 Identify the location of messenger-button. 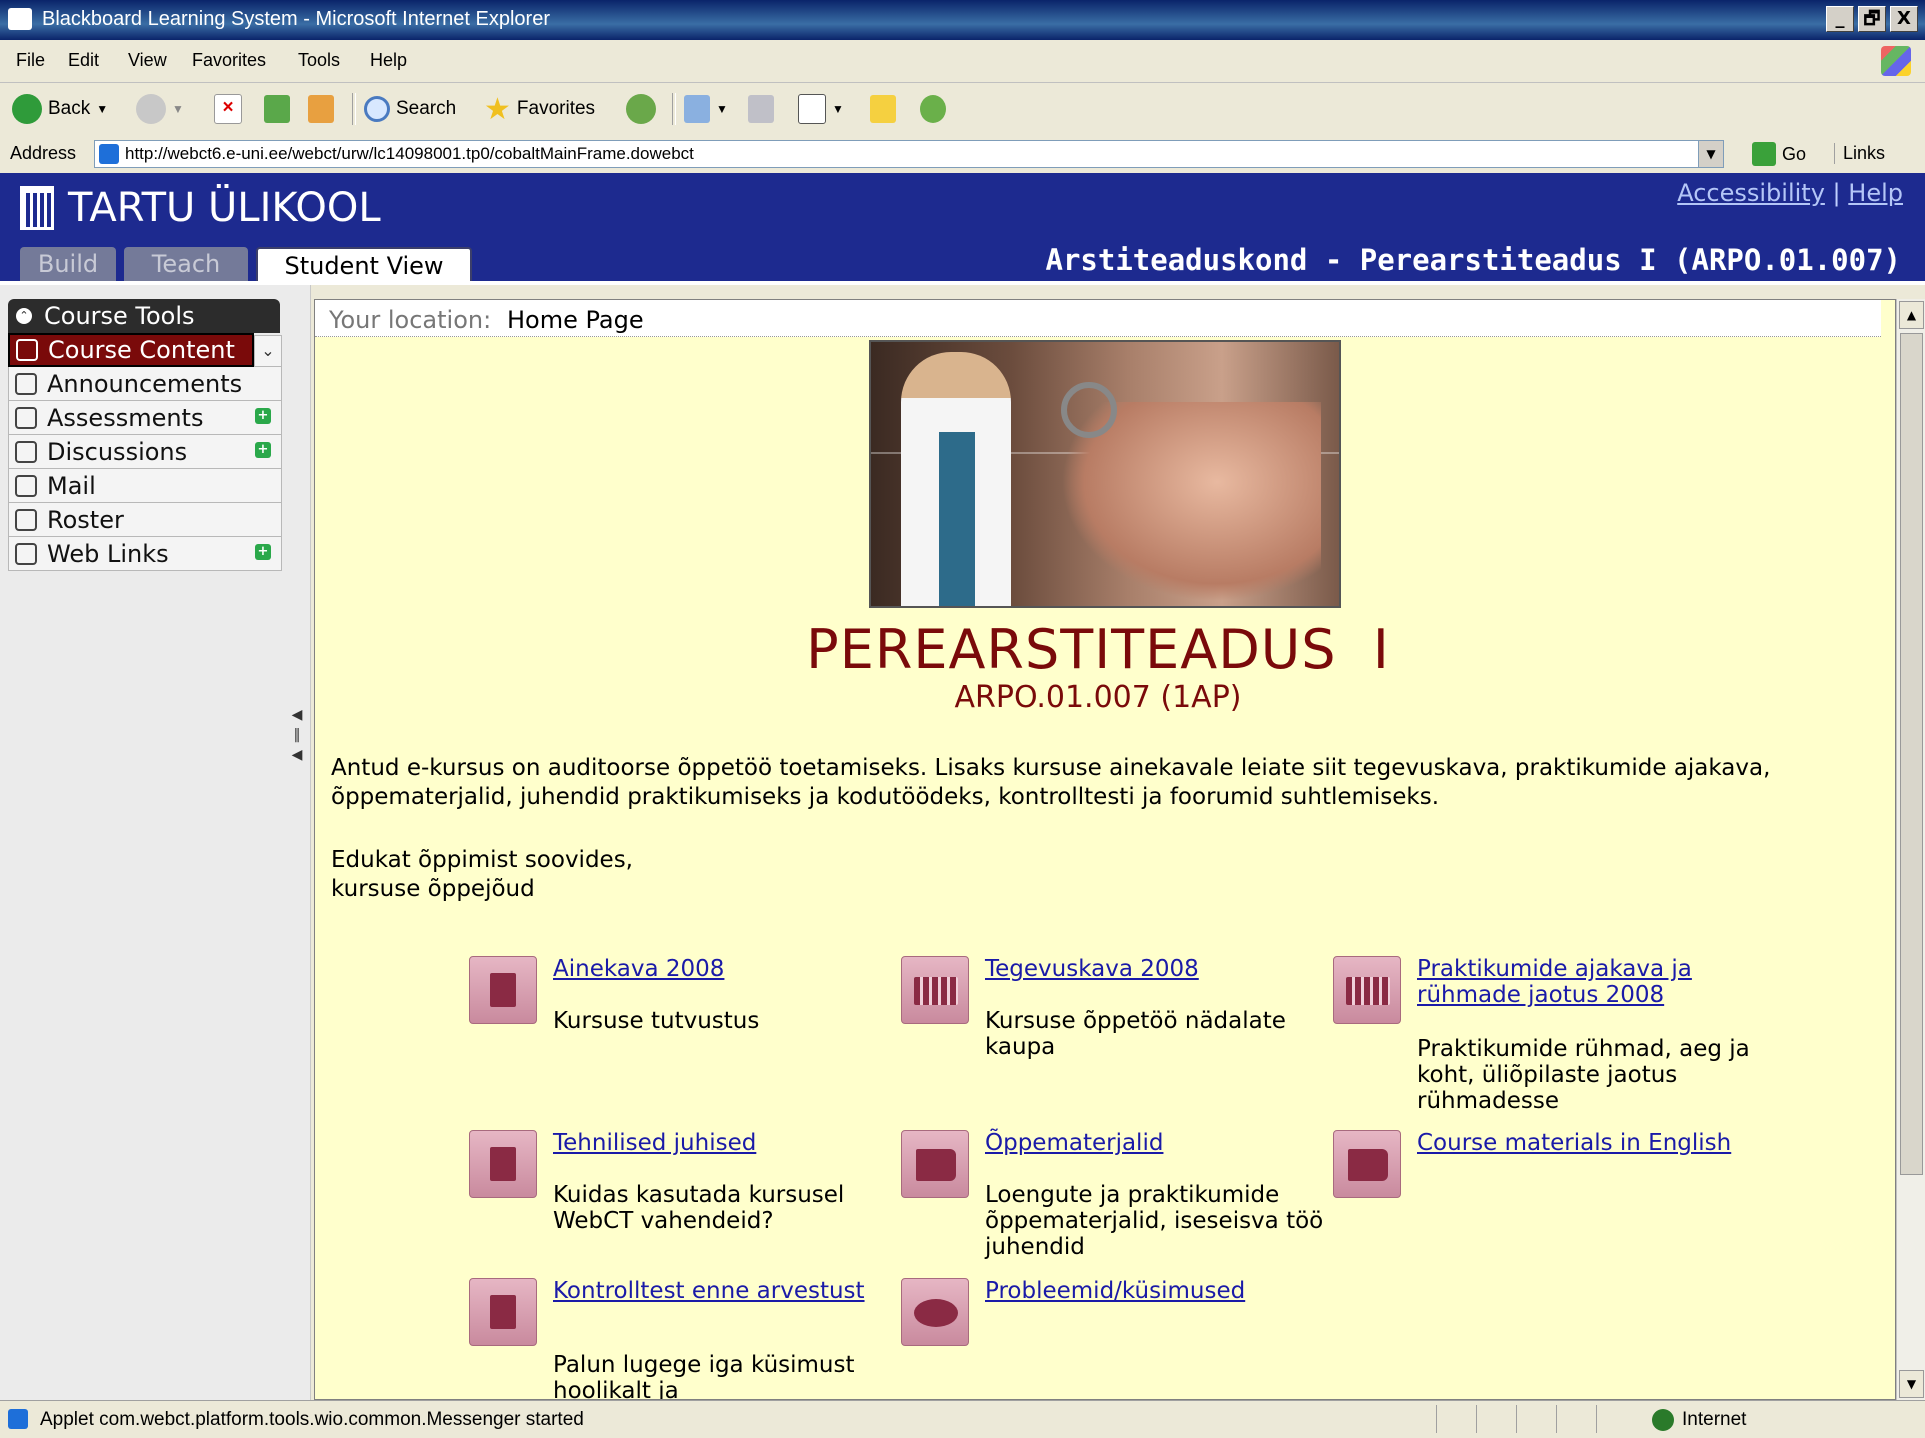
(933, 109).